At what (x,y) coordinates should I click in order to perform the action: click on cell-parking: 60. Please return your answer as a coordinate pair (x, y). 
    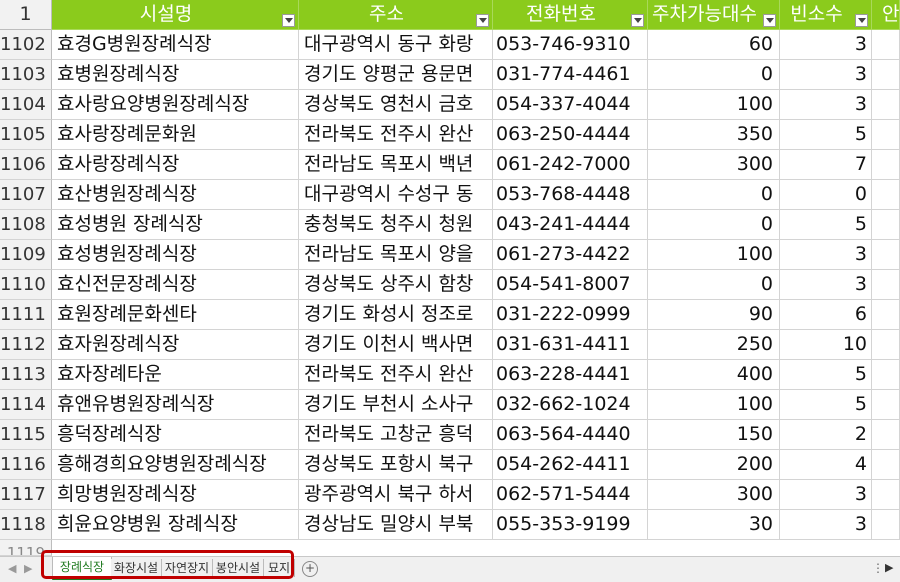
    Looking at the image, I should click on (714, 45).